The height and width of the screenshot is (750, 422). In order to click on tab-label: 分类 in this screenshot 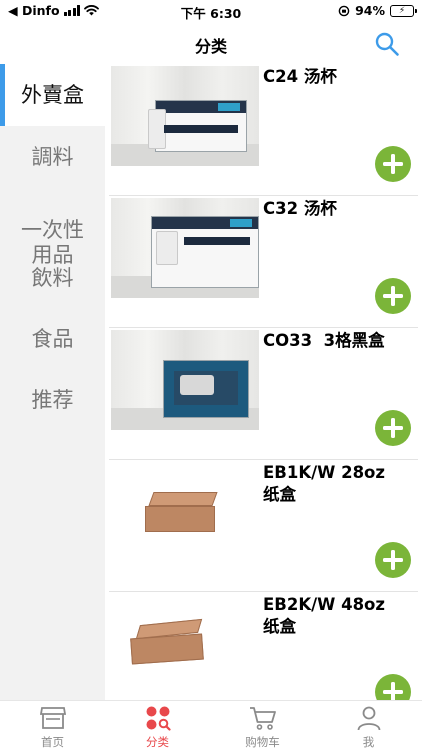, I will do `click(157, 742)`.